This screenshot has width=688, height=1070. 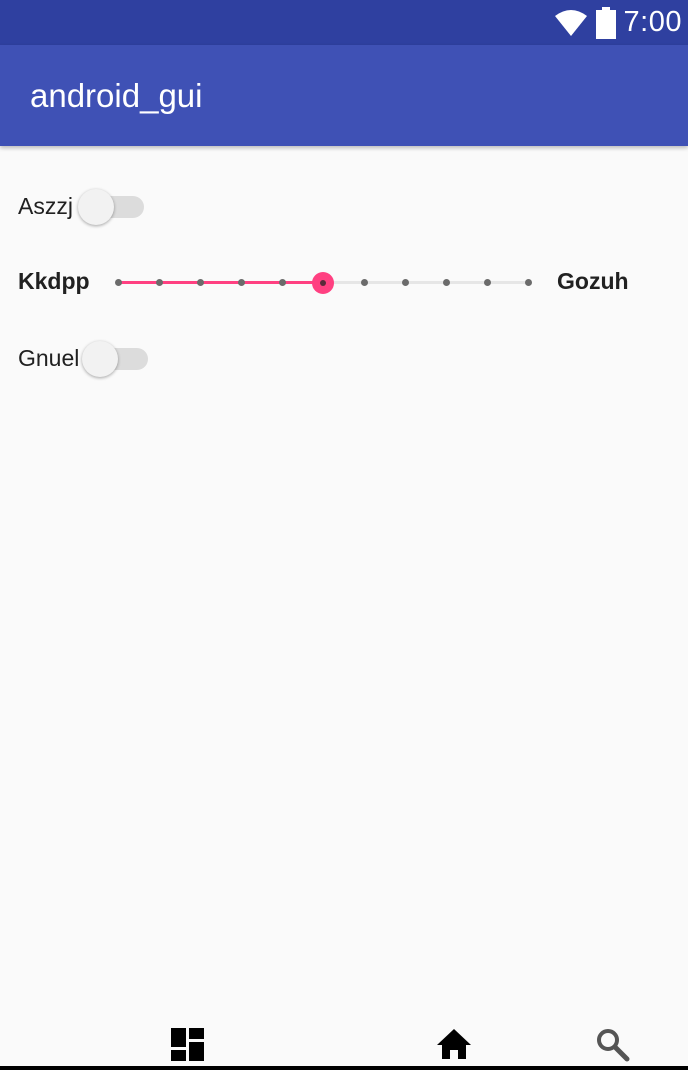 What do you see at coordinates (45, 206) in the screenshot?
I see `switch-aszzj-label: Aszzj` at bounding box center [45, 206].